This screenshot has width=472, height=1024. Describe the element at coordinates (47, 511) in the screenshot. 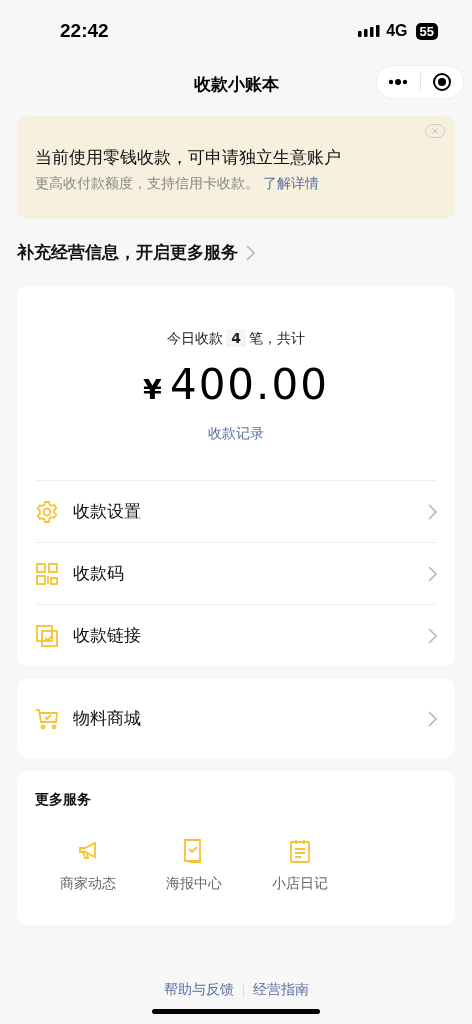

I see `gear-icon` at that location.